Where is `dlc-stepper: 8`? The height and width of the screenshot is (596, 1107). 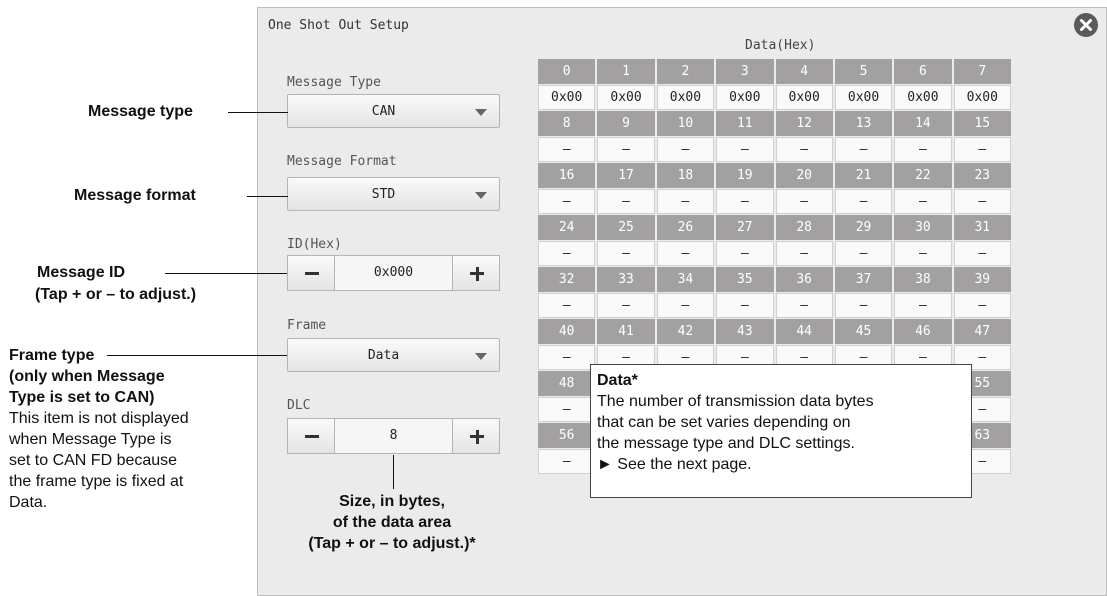
dlc-stepper: 8 is located at coordinates (393, 436).